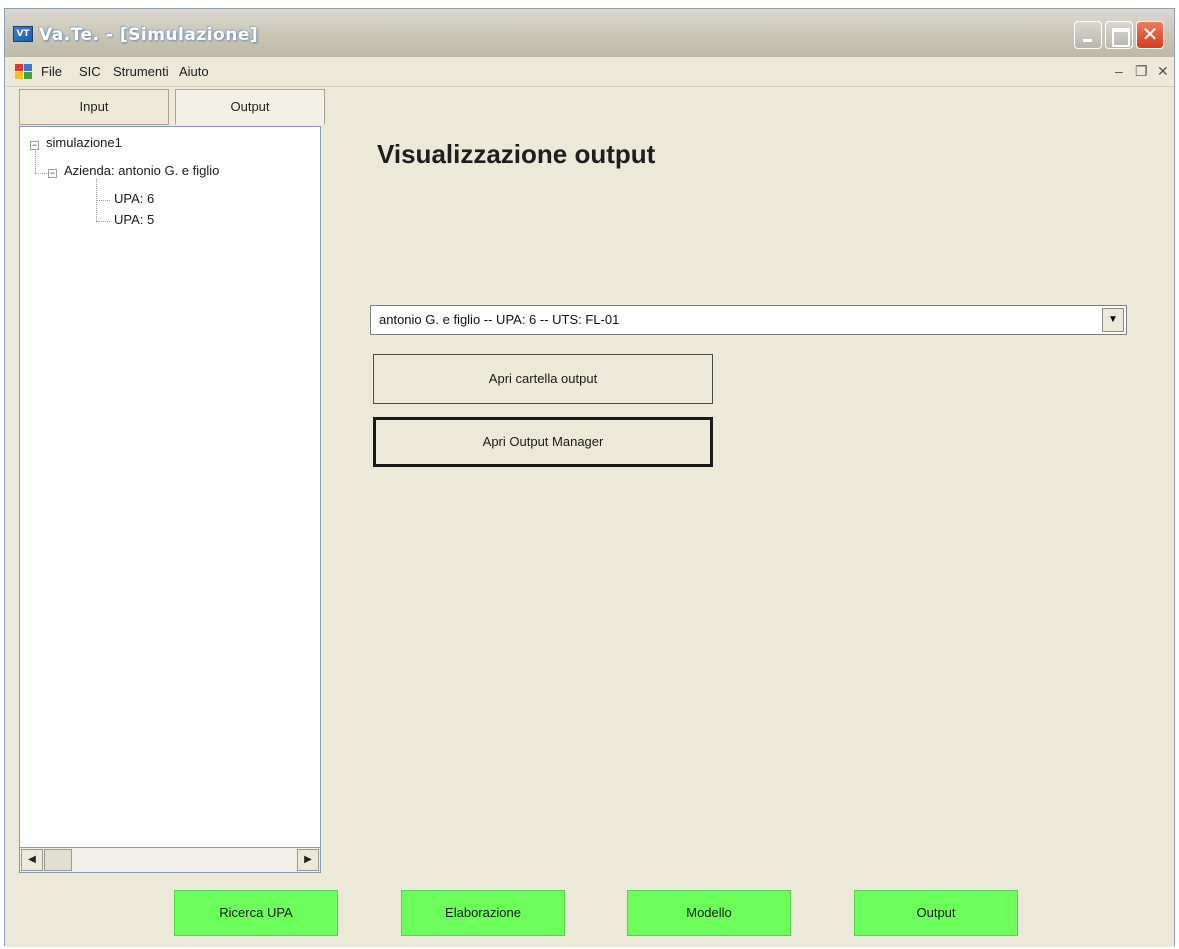  What do you see at coordinates (23, 34) in the screenshot?
I see `app-logo-icon: VT` at bounding box center [23, 34].